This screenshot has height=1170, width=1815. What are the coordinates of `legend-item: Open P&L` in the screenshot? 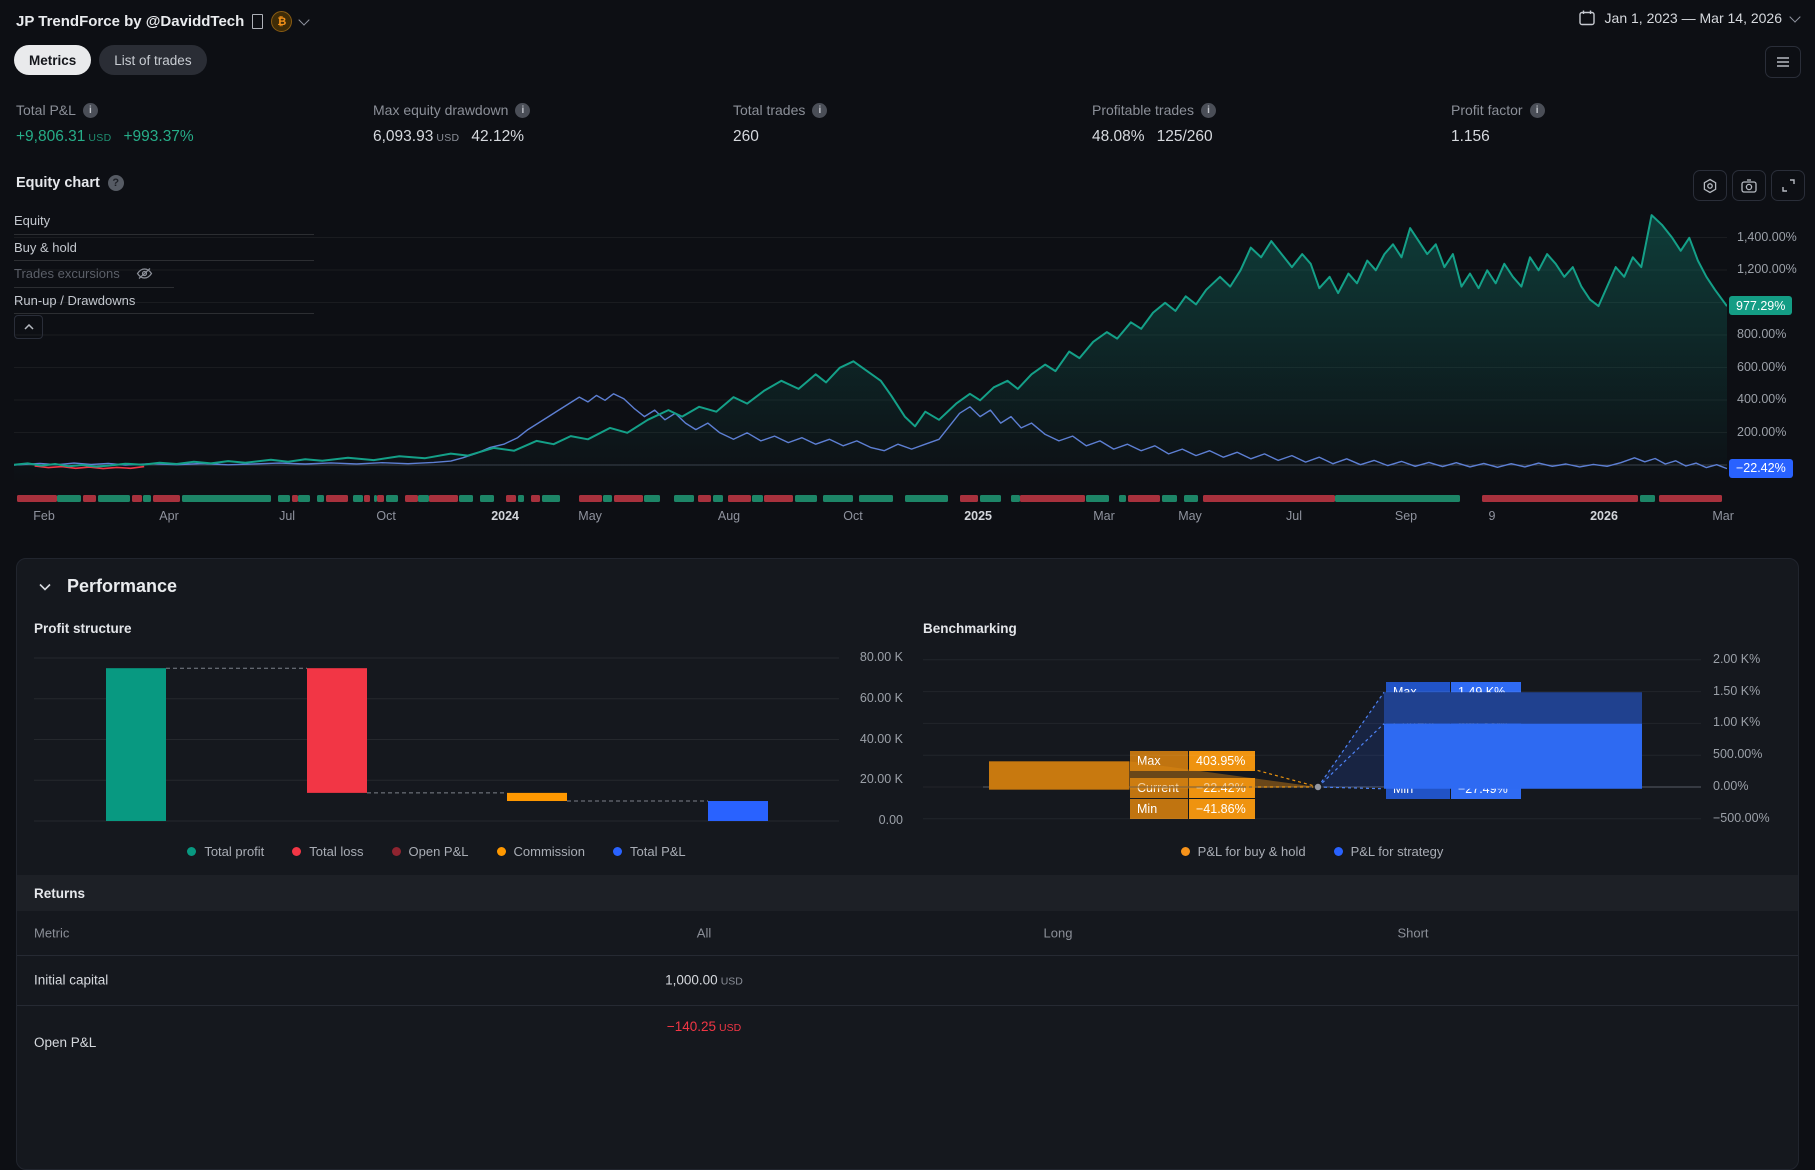 It's located at (430, 851).